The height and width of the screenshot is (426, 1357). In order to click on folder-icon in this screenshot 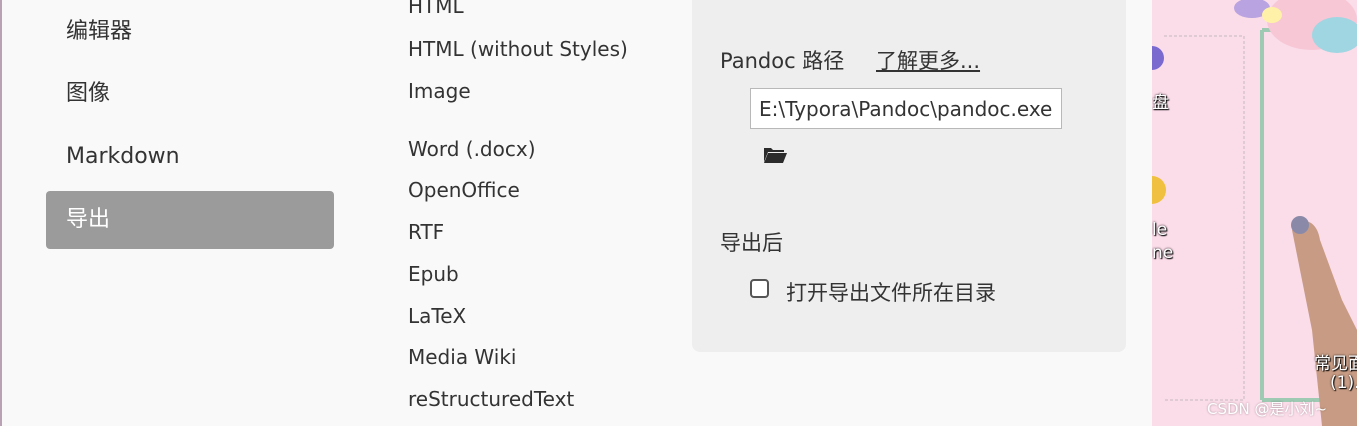, I will do `click(775, 155)`.